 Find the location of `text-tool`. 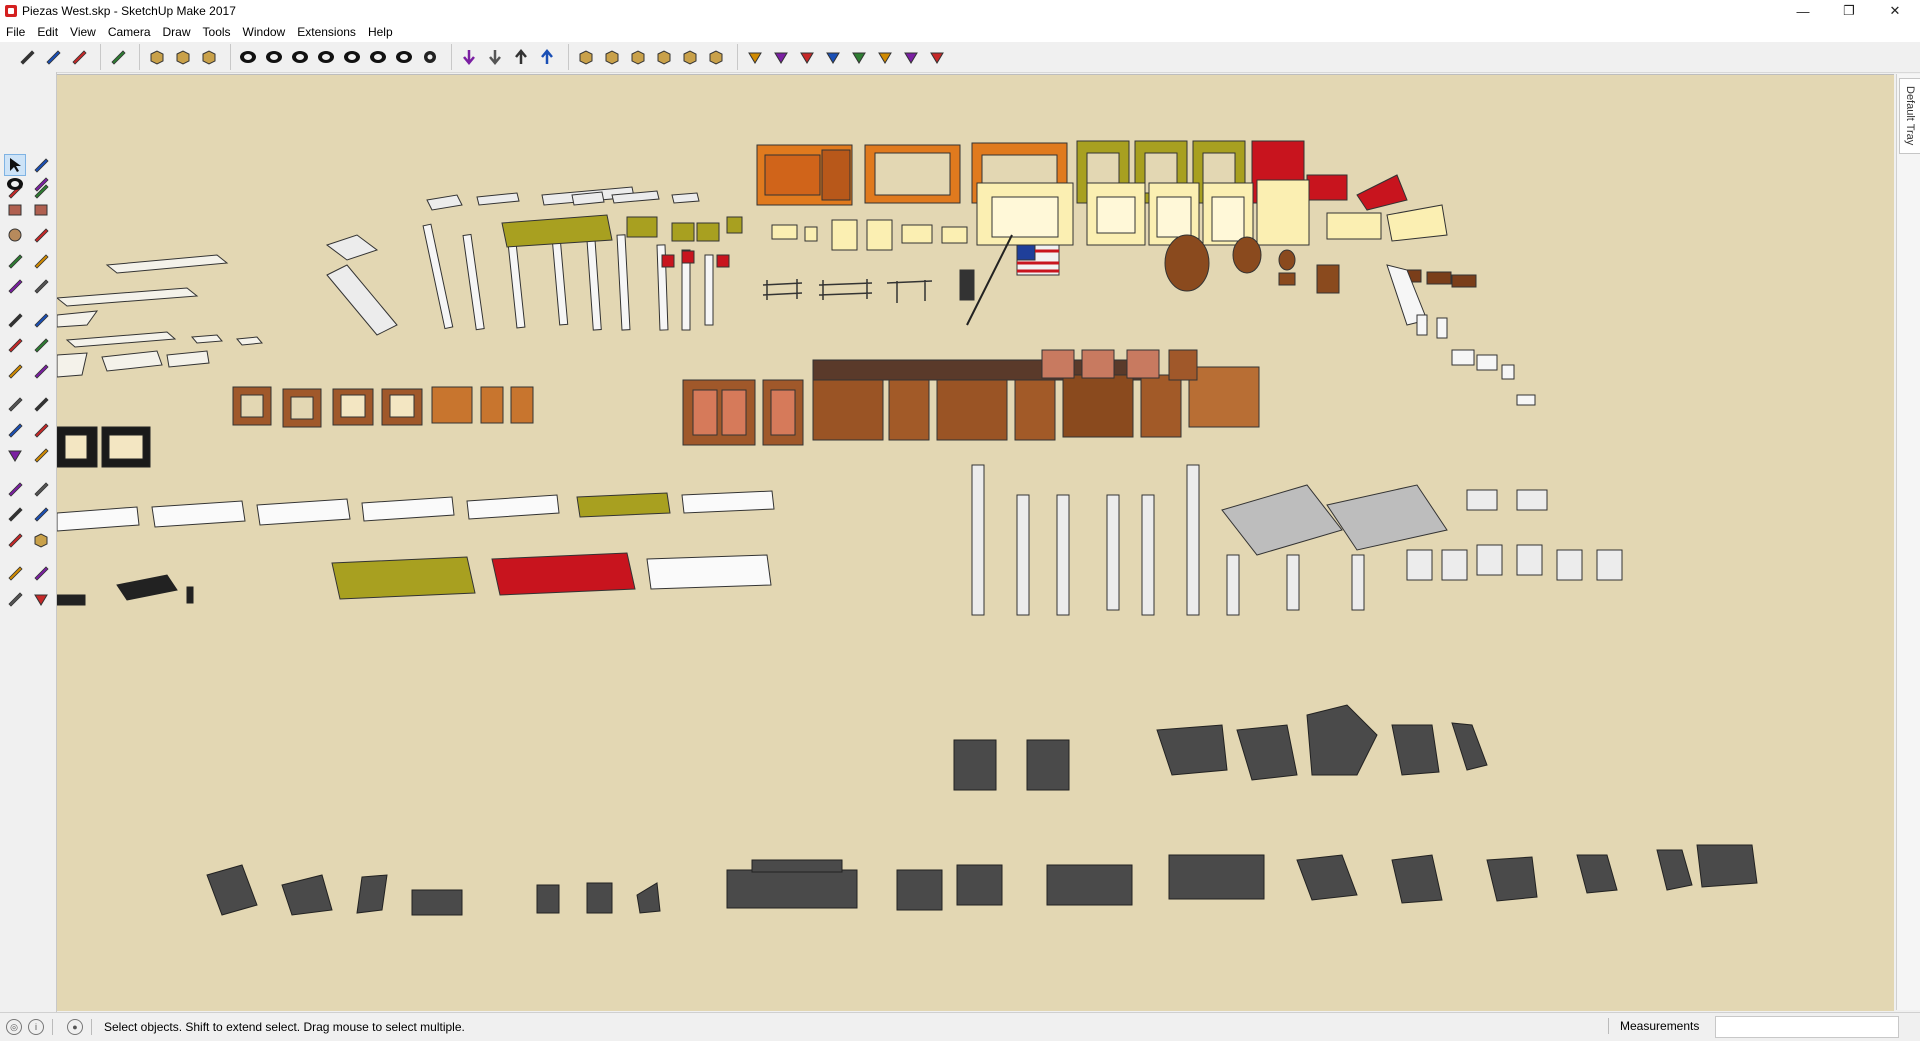

text-tool is located at coordinates (41, 430).